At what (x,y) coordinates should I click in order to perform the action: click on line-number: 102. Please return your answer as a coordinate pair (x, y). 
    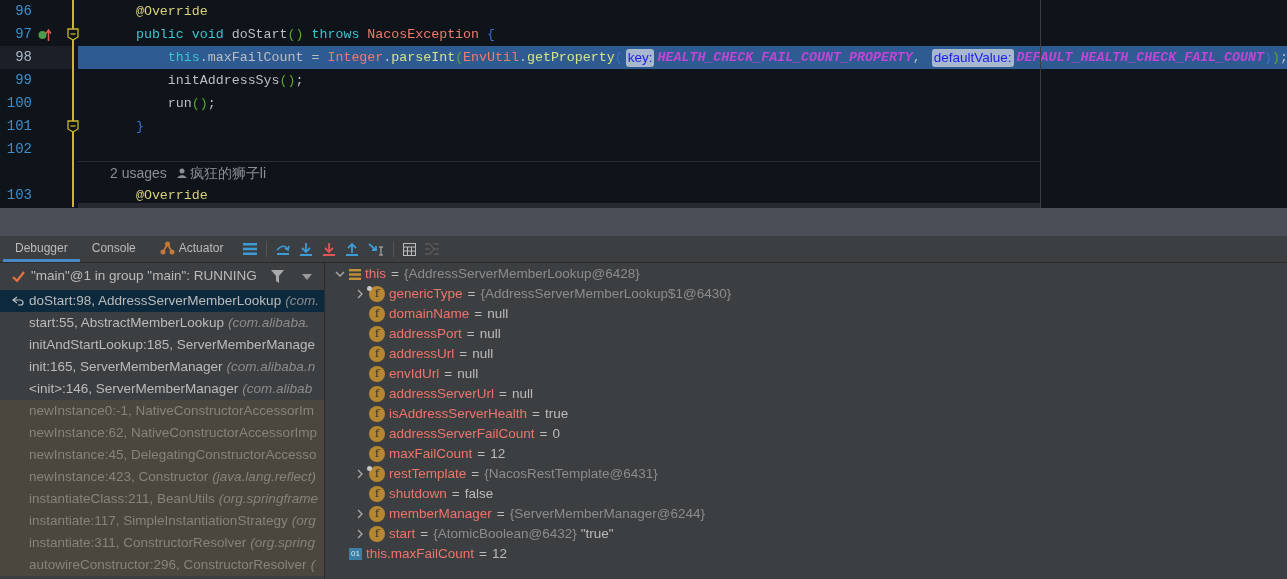
    Looking at the image, I should click on (18, 149).